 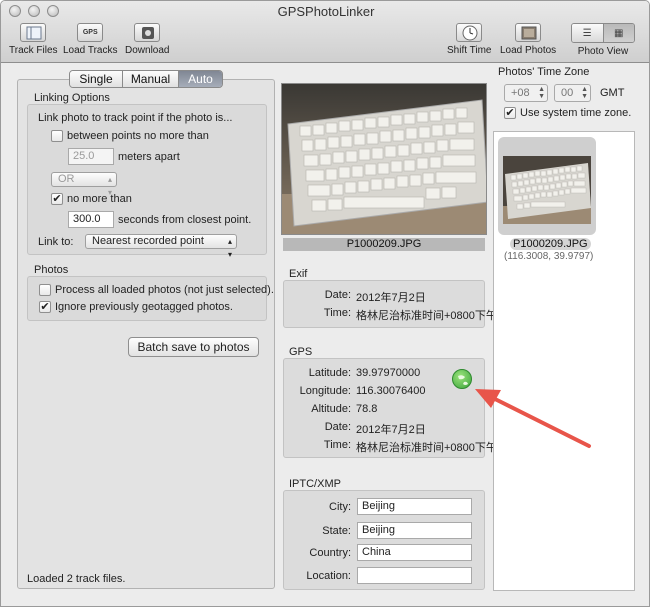 I want to click on no-more-than-label: no more than, so click(x=99, y=199).